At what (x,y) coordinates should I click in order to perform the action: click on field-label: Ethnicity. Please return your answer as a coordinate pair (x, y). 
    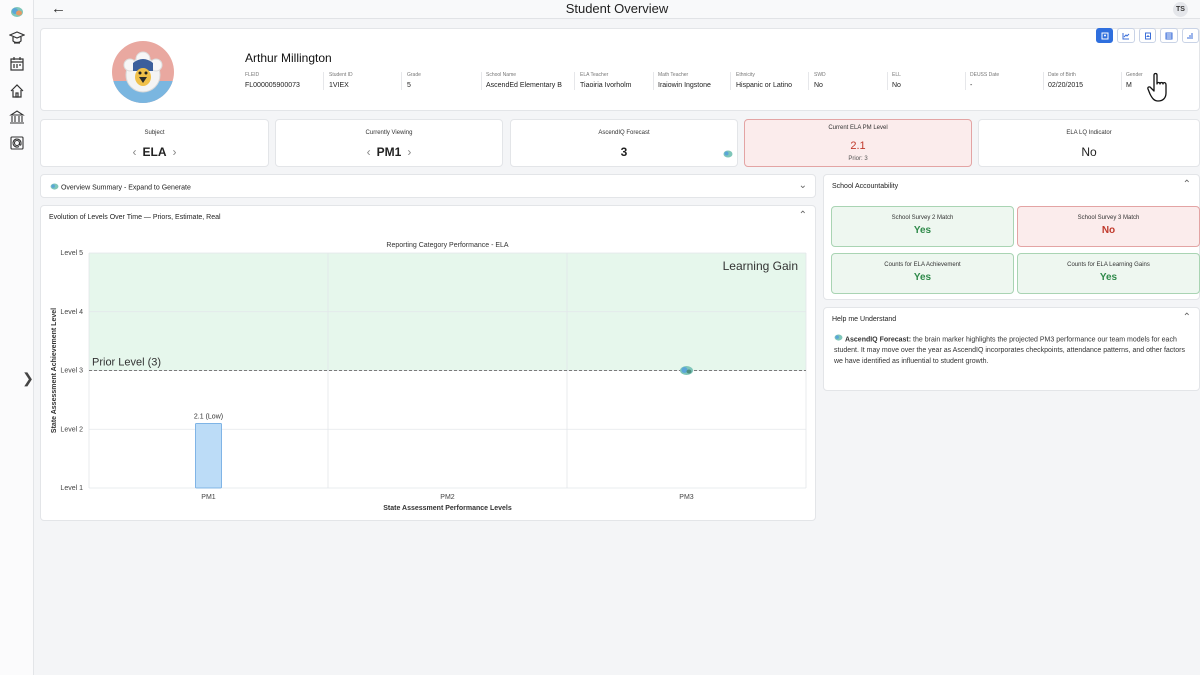
    Looking at the image, I should click on (745, 75).